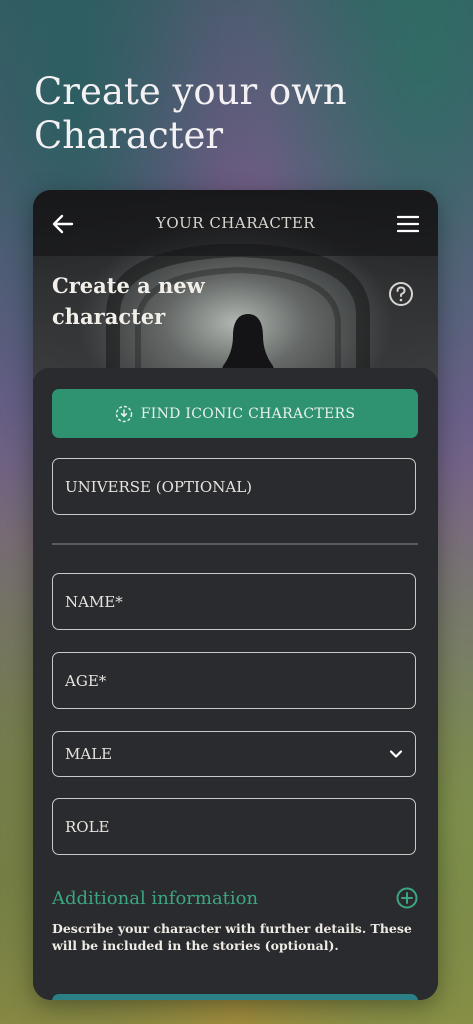  What do you see at coordinates (94, 601) in the screenshot?
I see `name-placeholder: NAME*` at bounding box center [94, 601].